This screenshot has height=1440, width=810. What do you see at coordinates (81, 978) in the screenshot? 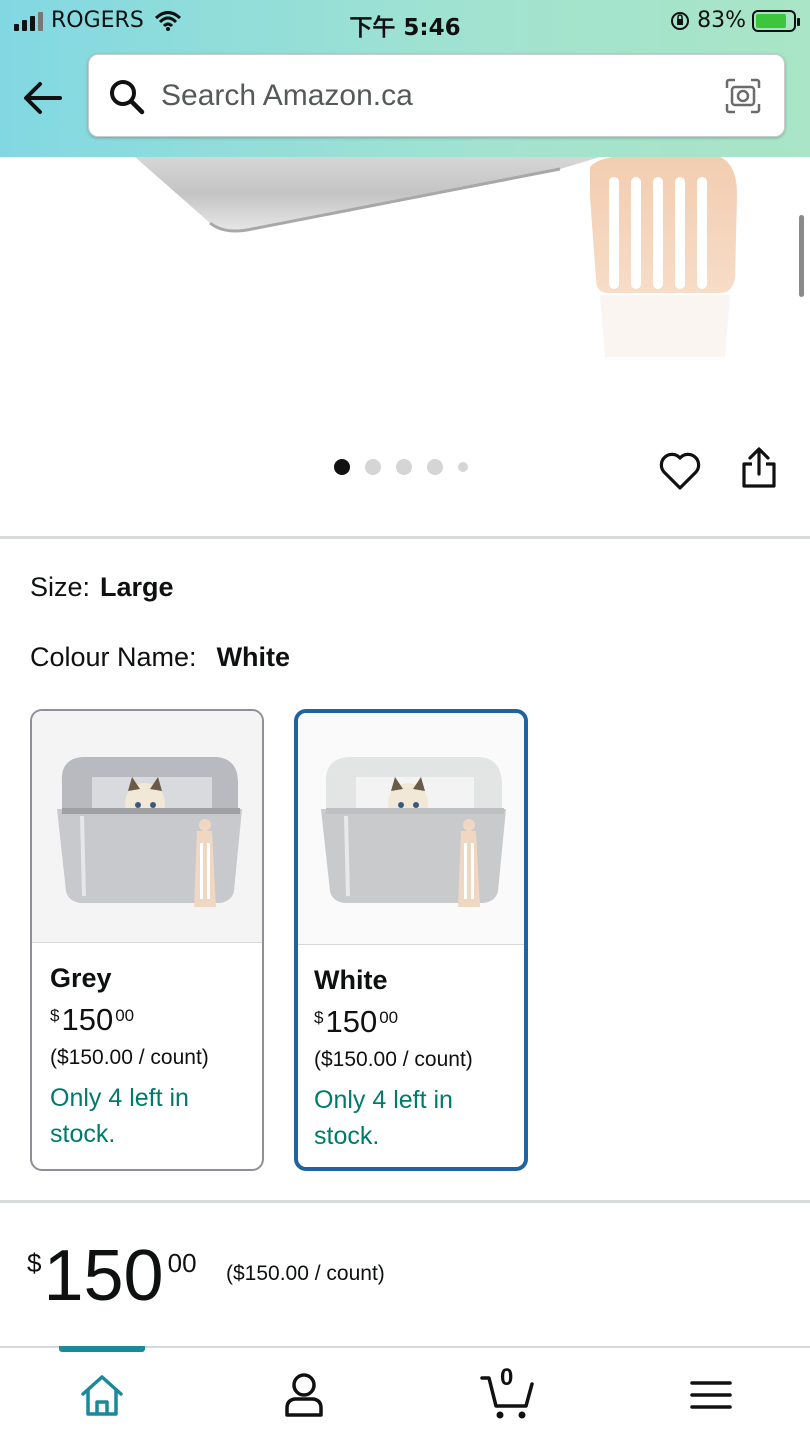
I see `swatch-name: Grey` at bounding box center [81, 978].